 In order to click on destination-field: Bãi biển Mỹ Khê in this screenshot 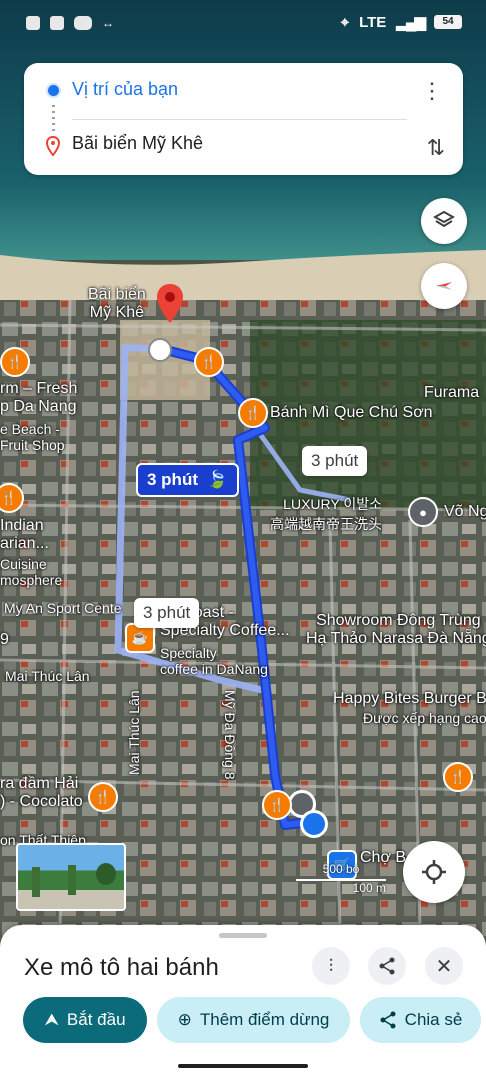, I will do `click(243, 147)`.